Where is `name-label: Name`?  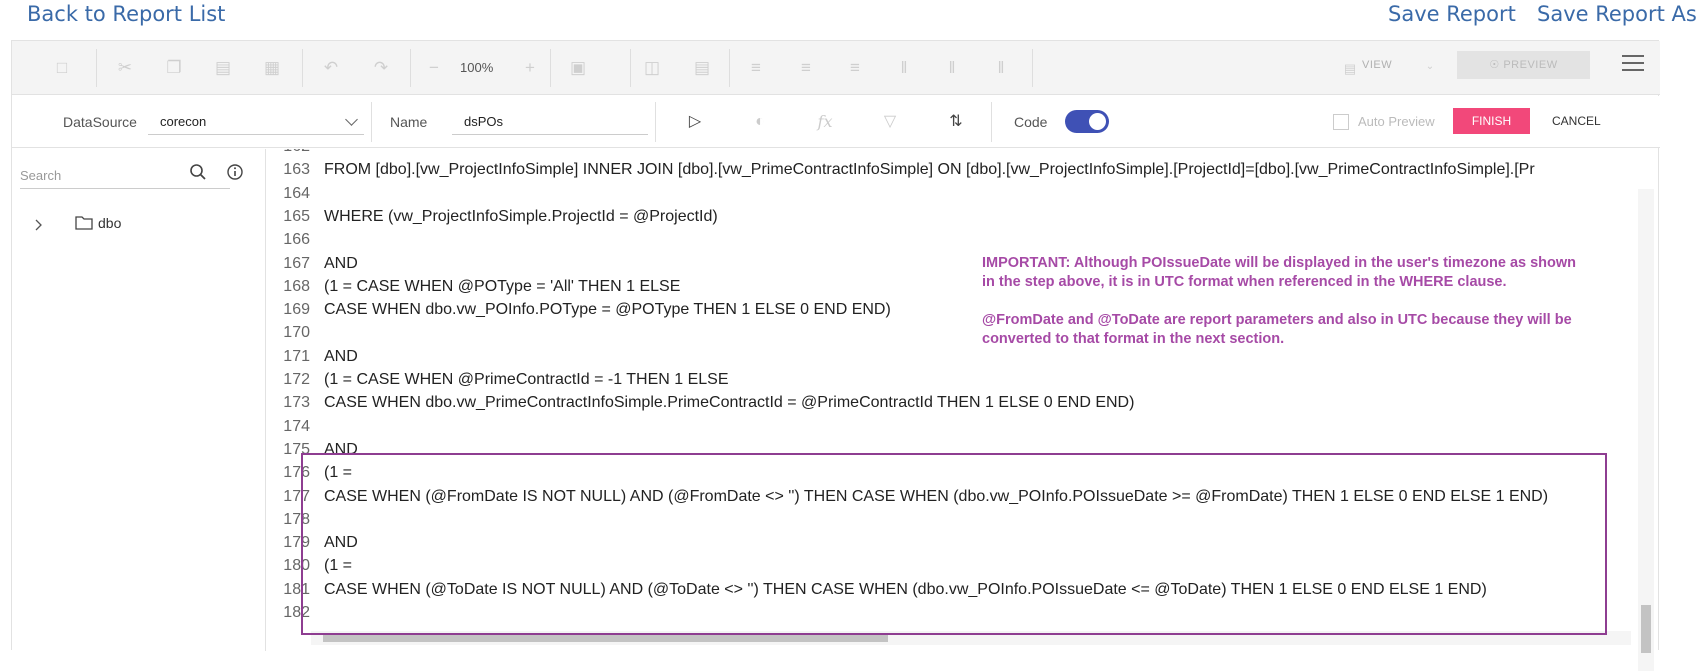 name-label: Name is located at coordinates (409, 122).